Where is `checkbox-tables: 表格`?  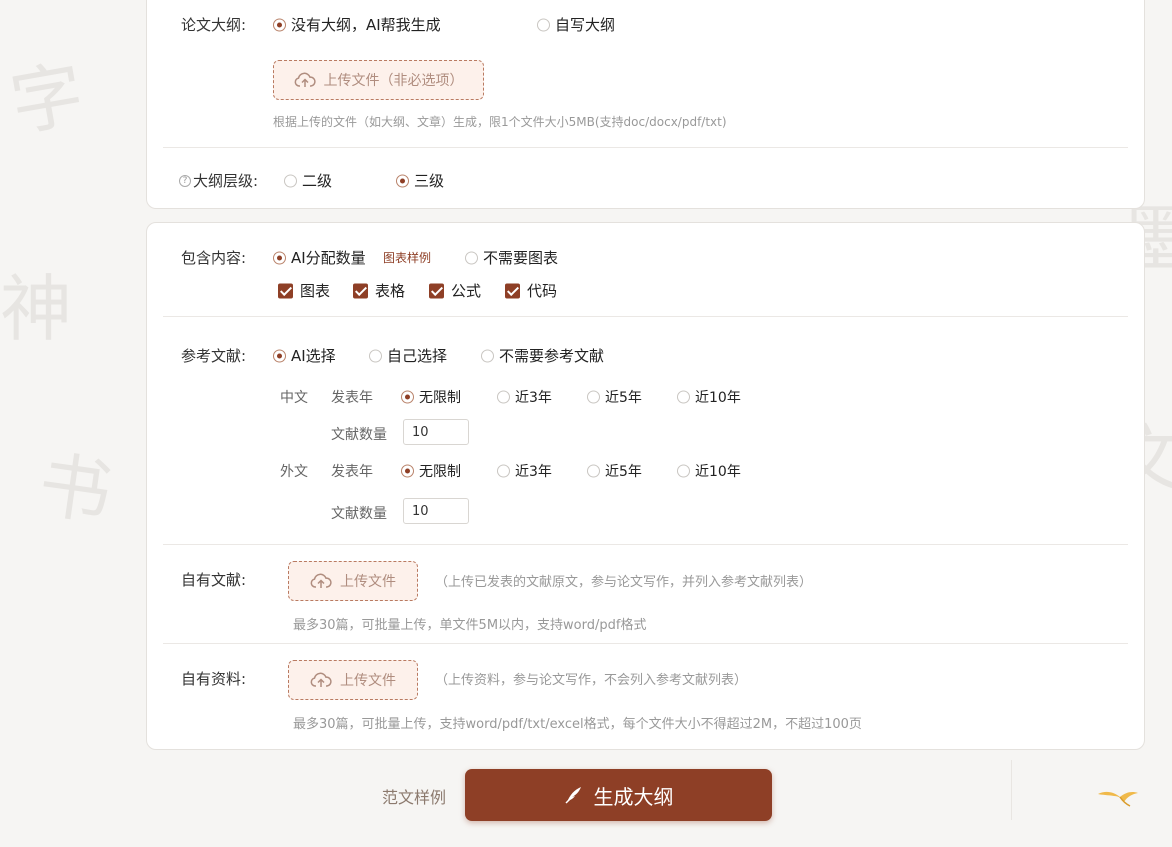 checkbox-tables: 表格 is located at coordinates (379, 290).